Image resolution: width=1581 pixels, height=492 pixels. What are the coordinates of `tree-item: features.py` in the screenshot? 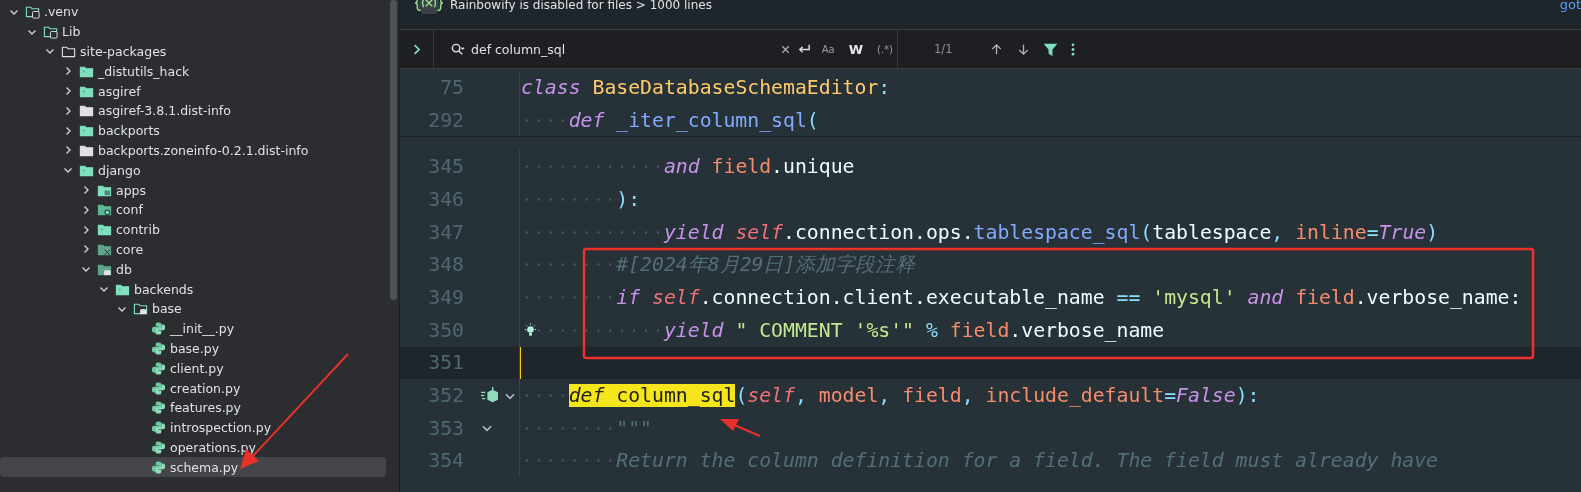 It's located at (193, 407).